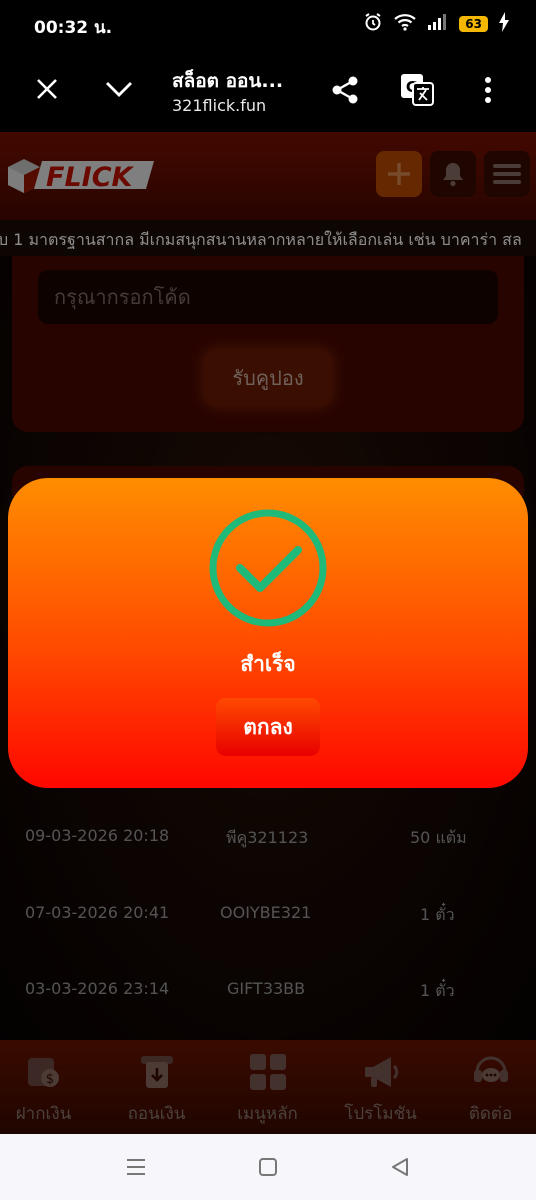 The image size is (536, 1200). I want to click on status-icons: 63, so click(436, 24).